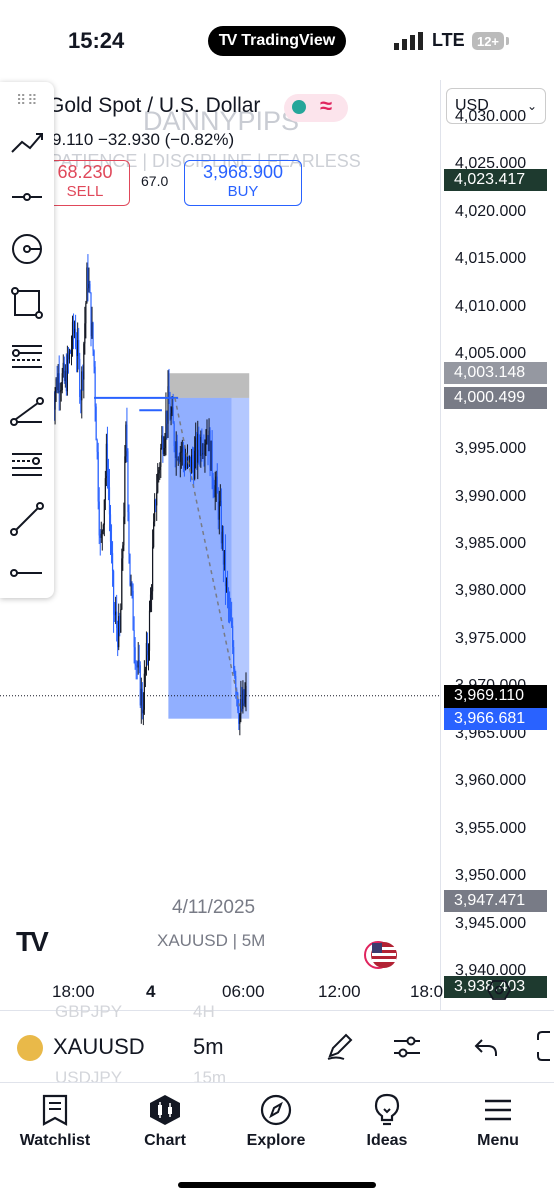 Image resolution: width=554 pixels, height=1200 pixels. I want to click on sell-price: 68.230, so click(85, 172).